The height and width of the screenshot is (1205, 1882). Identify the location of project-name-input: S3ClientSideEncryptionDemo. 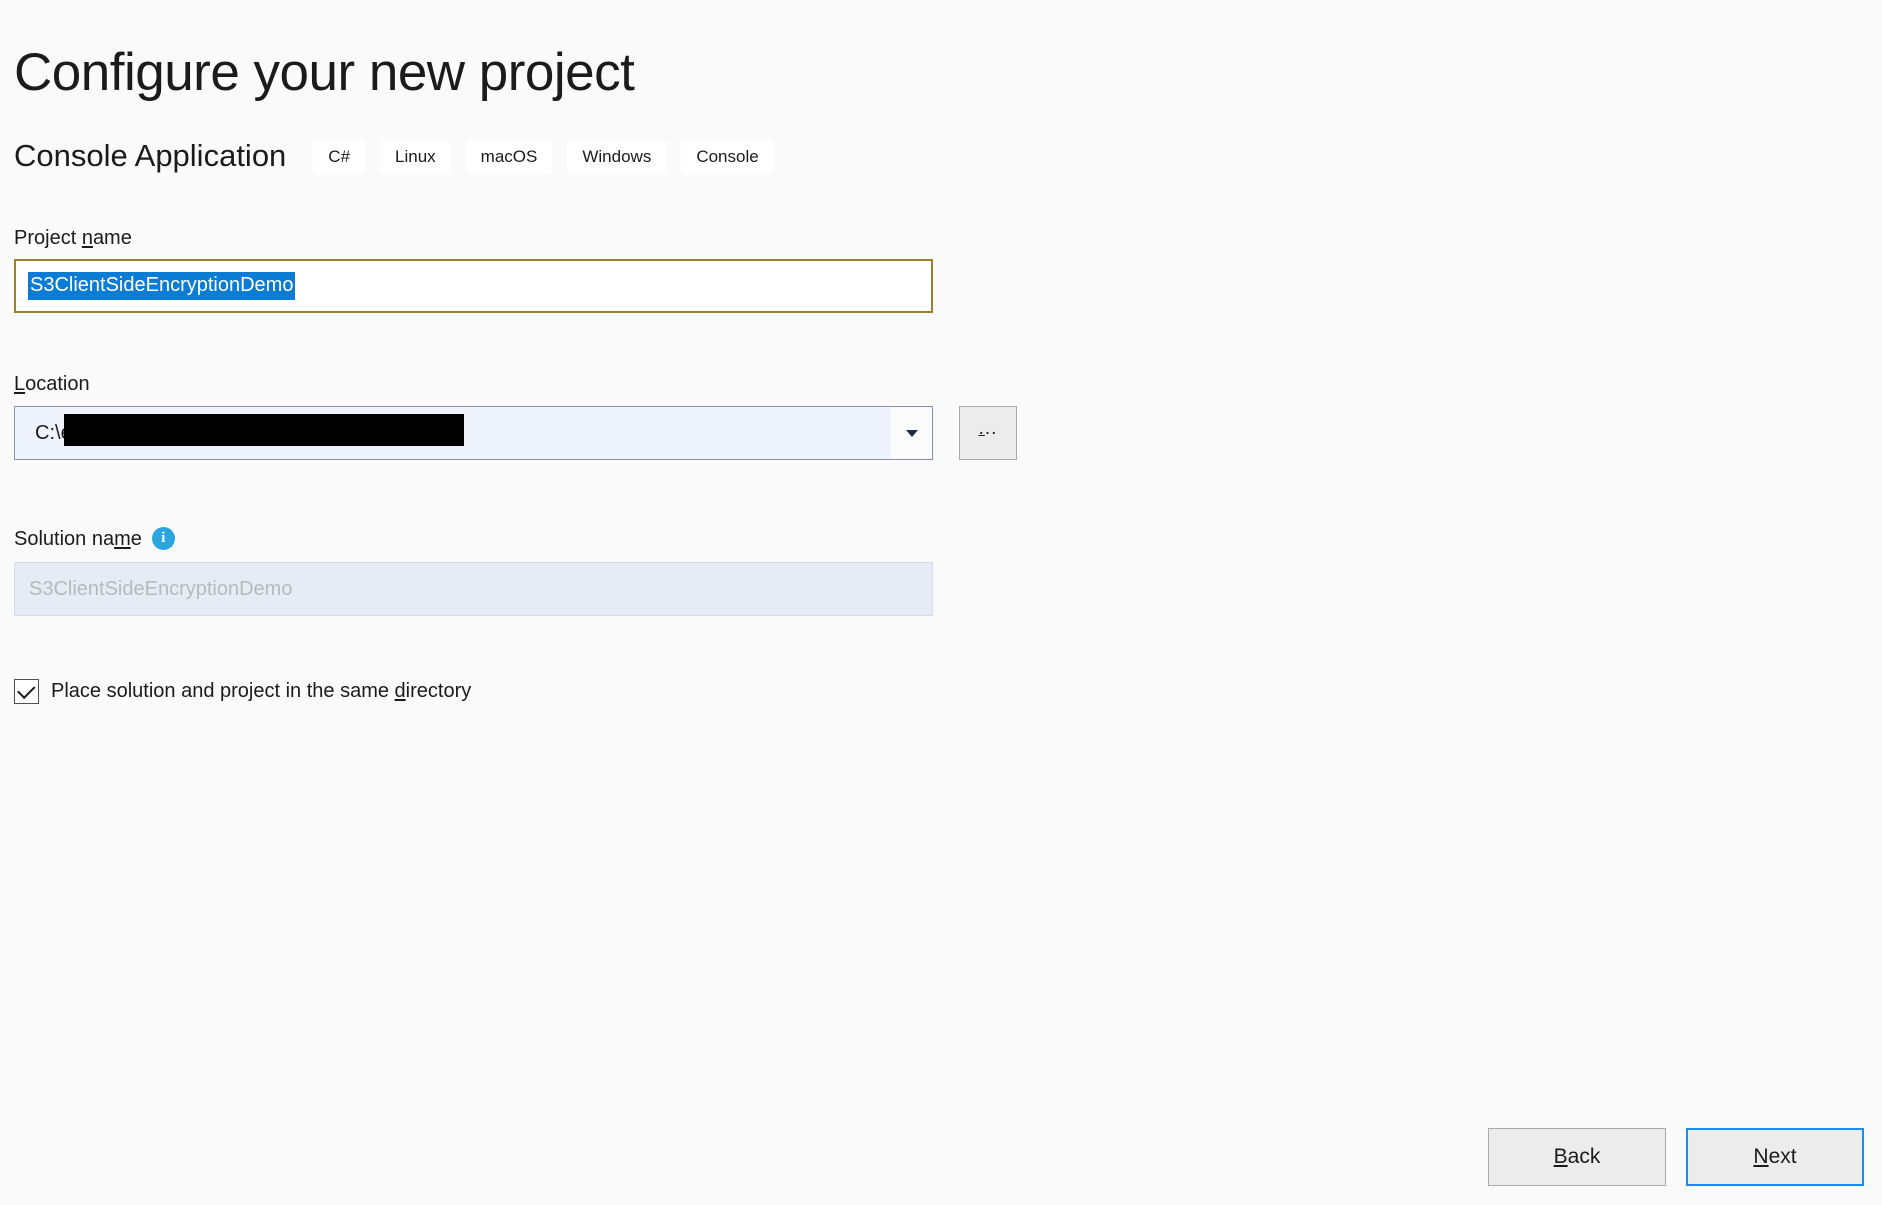
(473, 286).